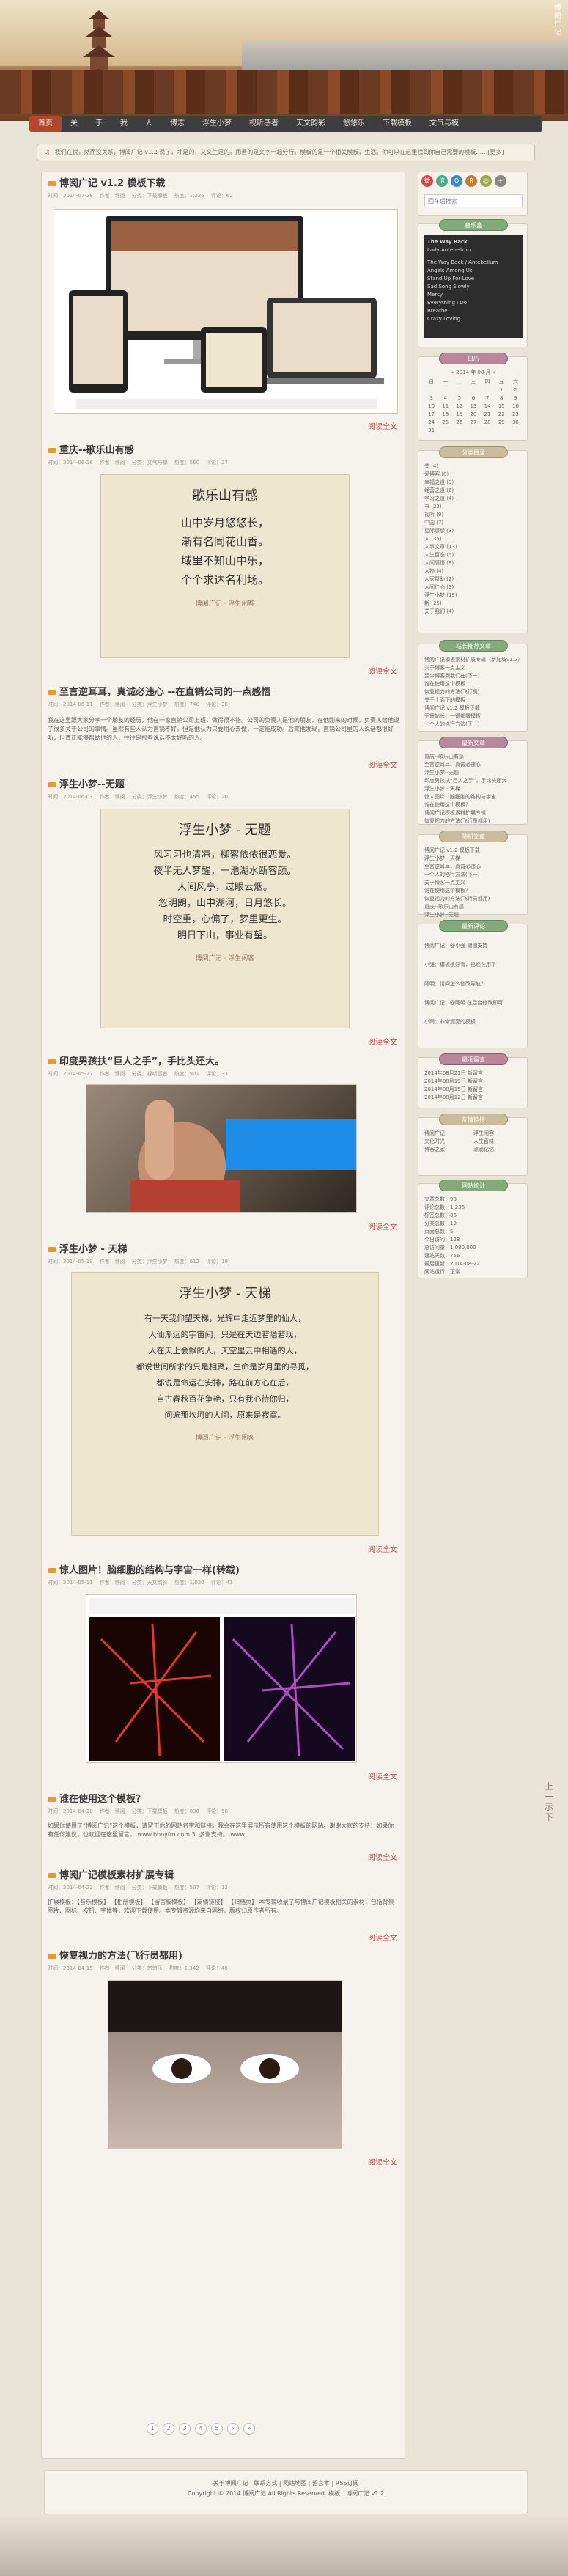 This screenshot has width=568, height=2576. Describe the element at coordinates (498, 1150) in the screenshot. I see `link-item: 点滴记忆` at that location.